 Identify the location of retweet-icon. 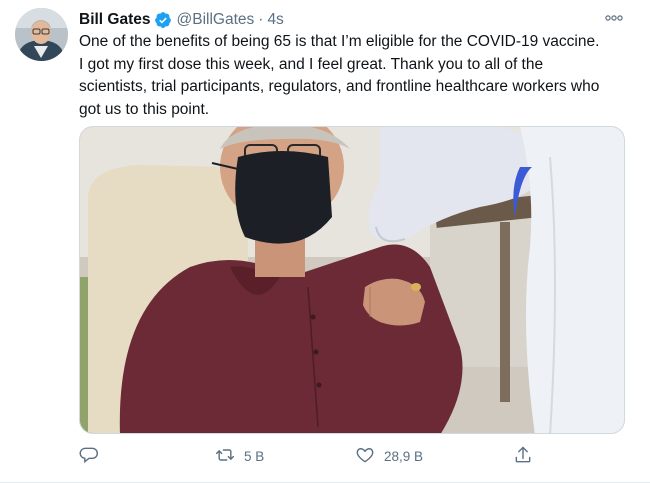
(225, 456).